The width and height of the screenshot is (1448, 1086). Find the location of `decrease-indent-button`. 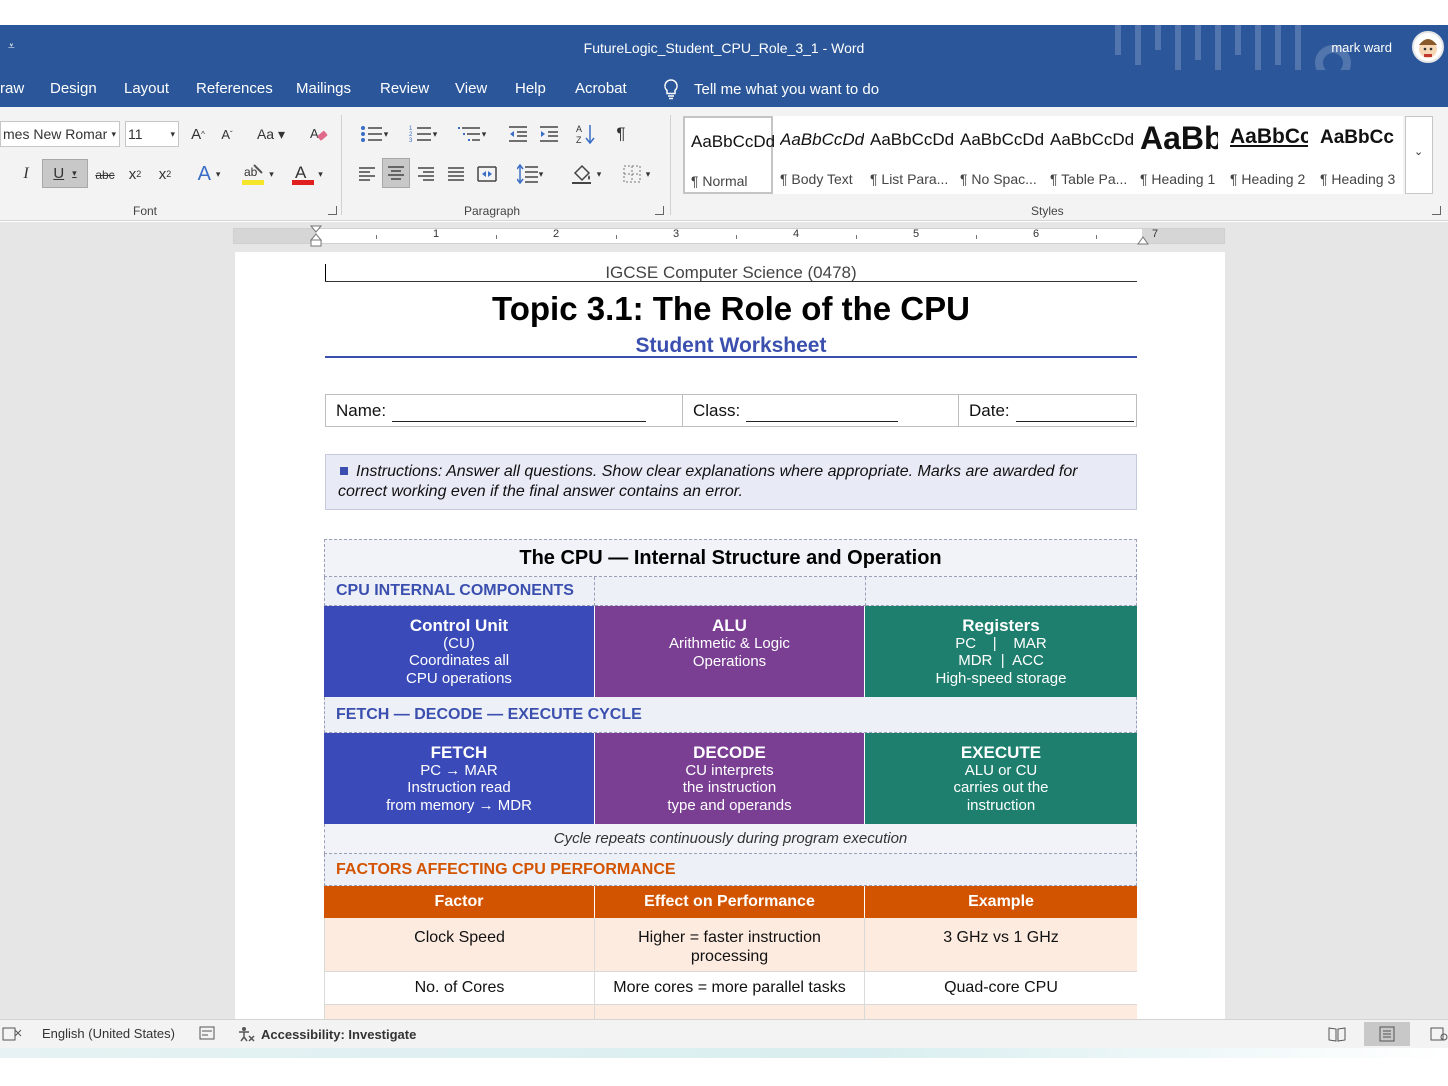

decrease-indent-button is located at coordinates (518, 134).